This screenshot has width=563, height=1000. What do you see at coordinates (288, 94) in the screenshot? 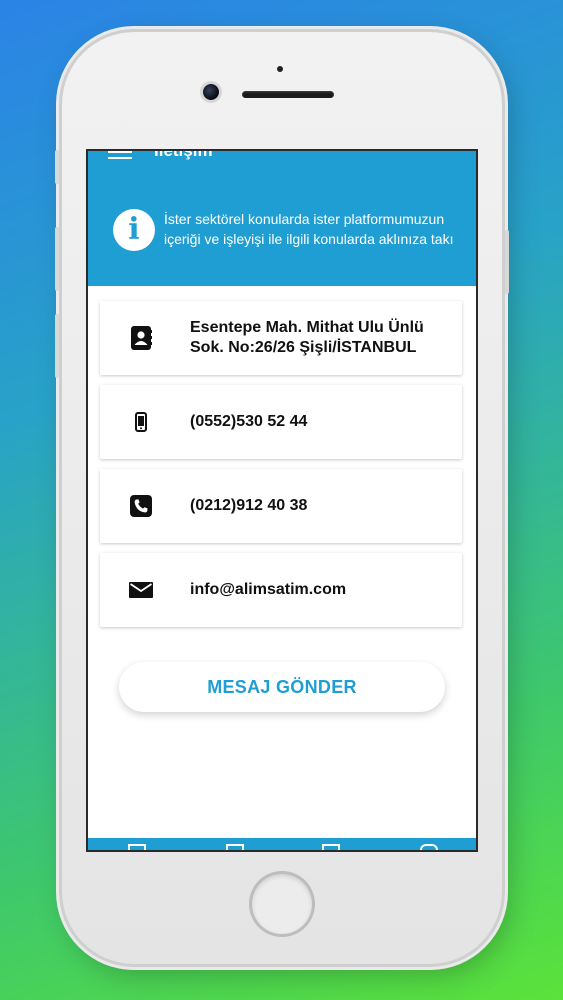
I see `earpiece-speaker` at bounding box center [288, 94].